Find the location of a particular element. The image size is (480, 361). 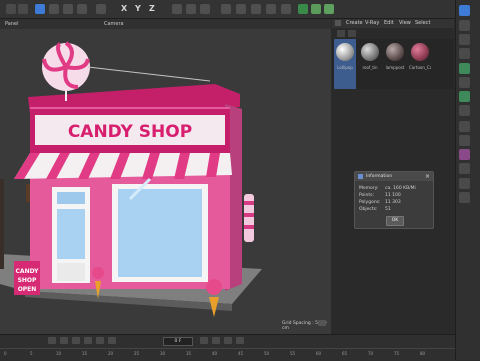

light-icon is located at coordinates (329, 9).